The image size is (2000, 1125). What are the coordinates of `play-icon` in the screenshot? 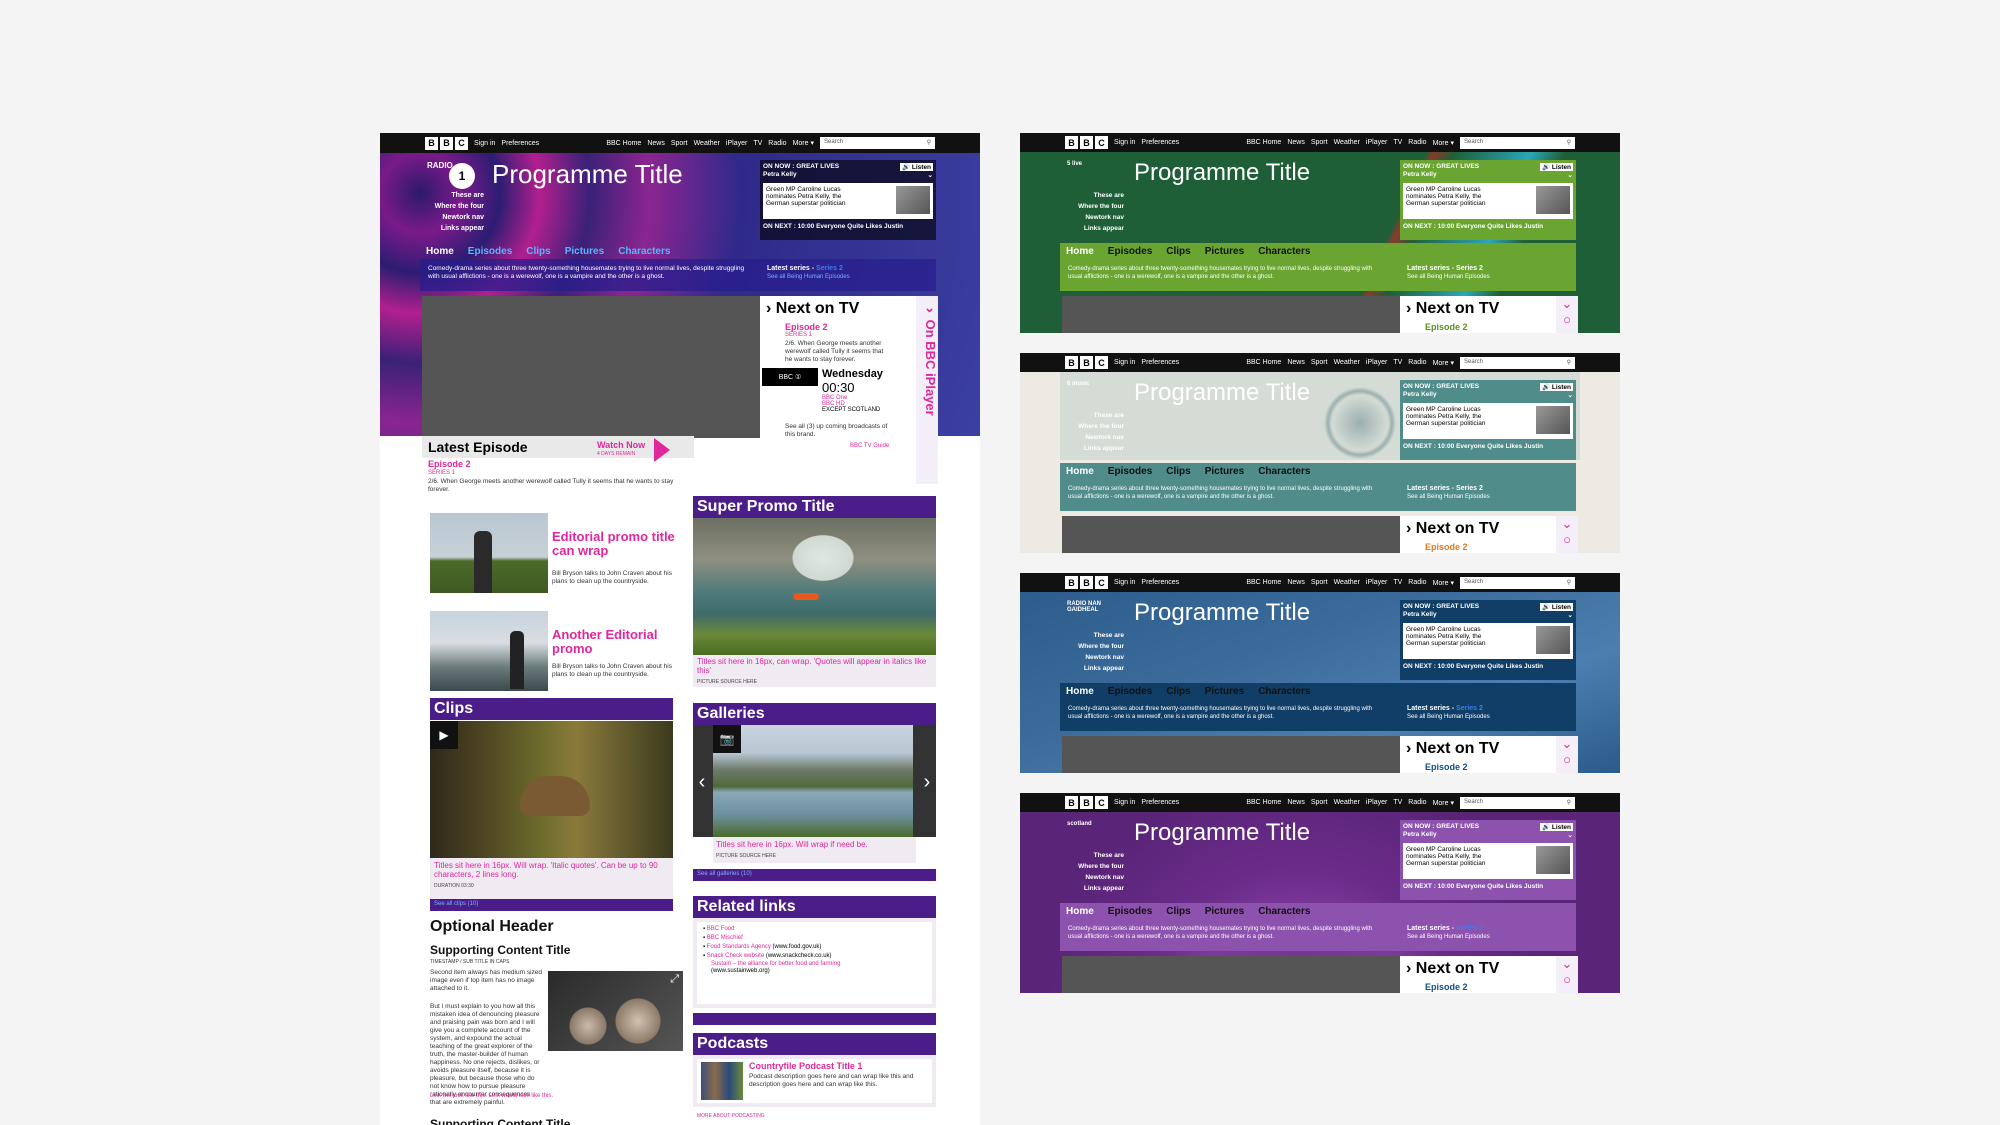 It's located at (662, 450).